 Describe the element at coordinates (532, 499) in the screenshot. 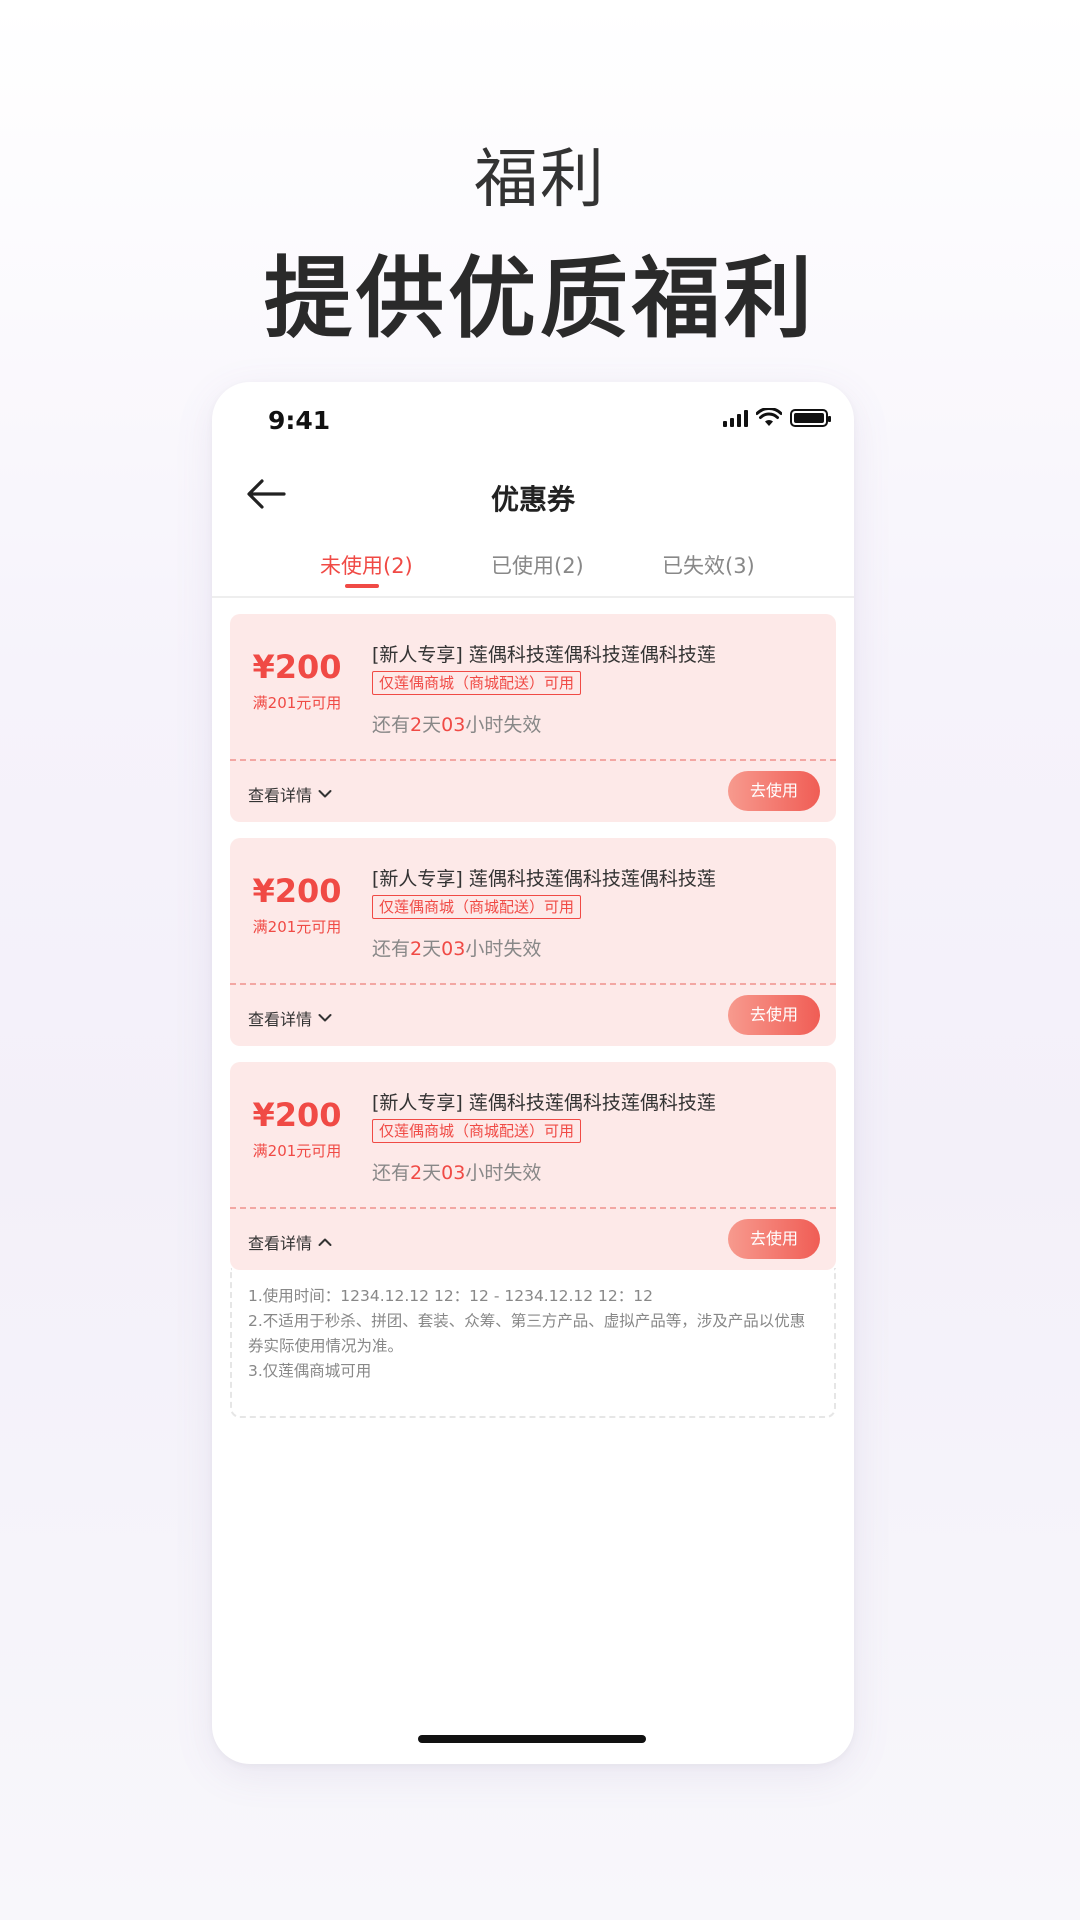

I see `page-title: 优惠券` at that location.